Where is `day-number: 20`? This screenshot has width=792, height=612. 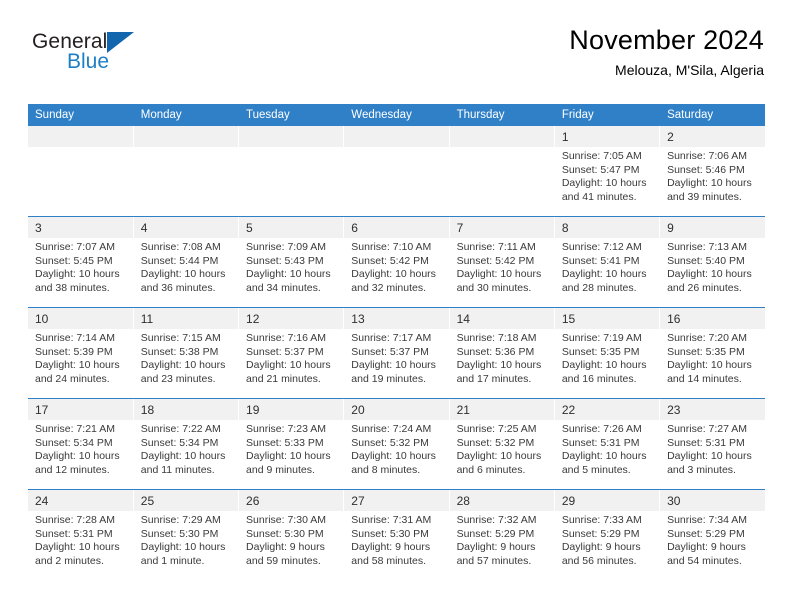
day-number: 20 is located at coordinates (396, 409).